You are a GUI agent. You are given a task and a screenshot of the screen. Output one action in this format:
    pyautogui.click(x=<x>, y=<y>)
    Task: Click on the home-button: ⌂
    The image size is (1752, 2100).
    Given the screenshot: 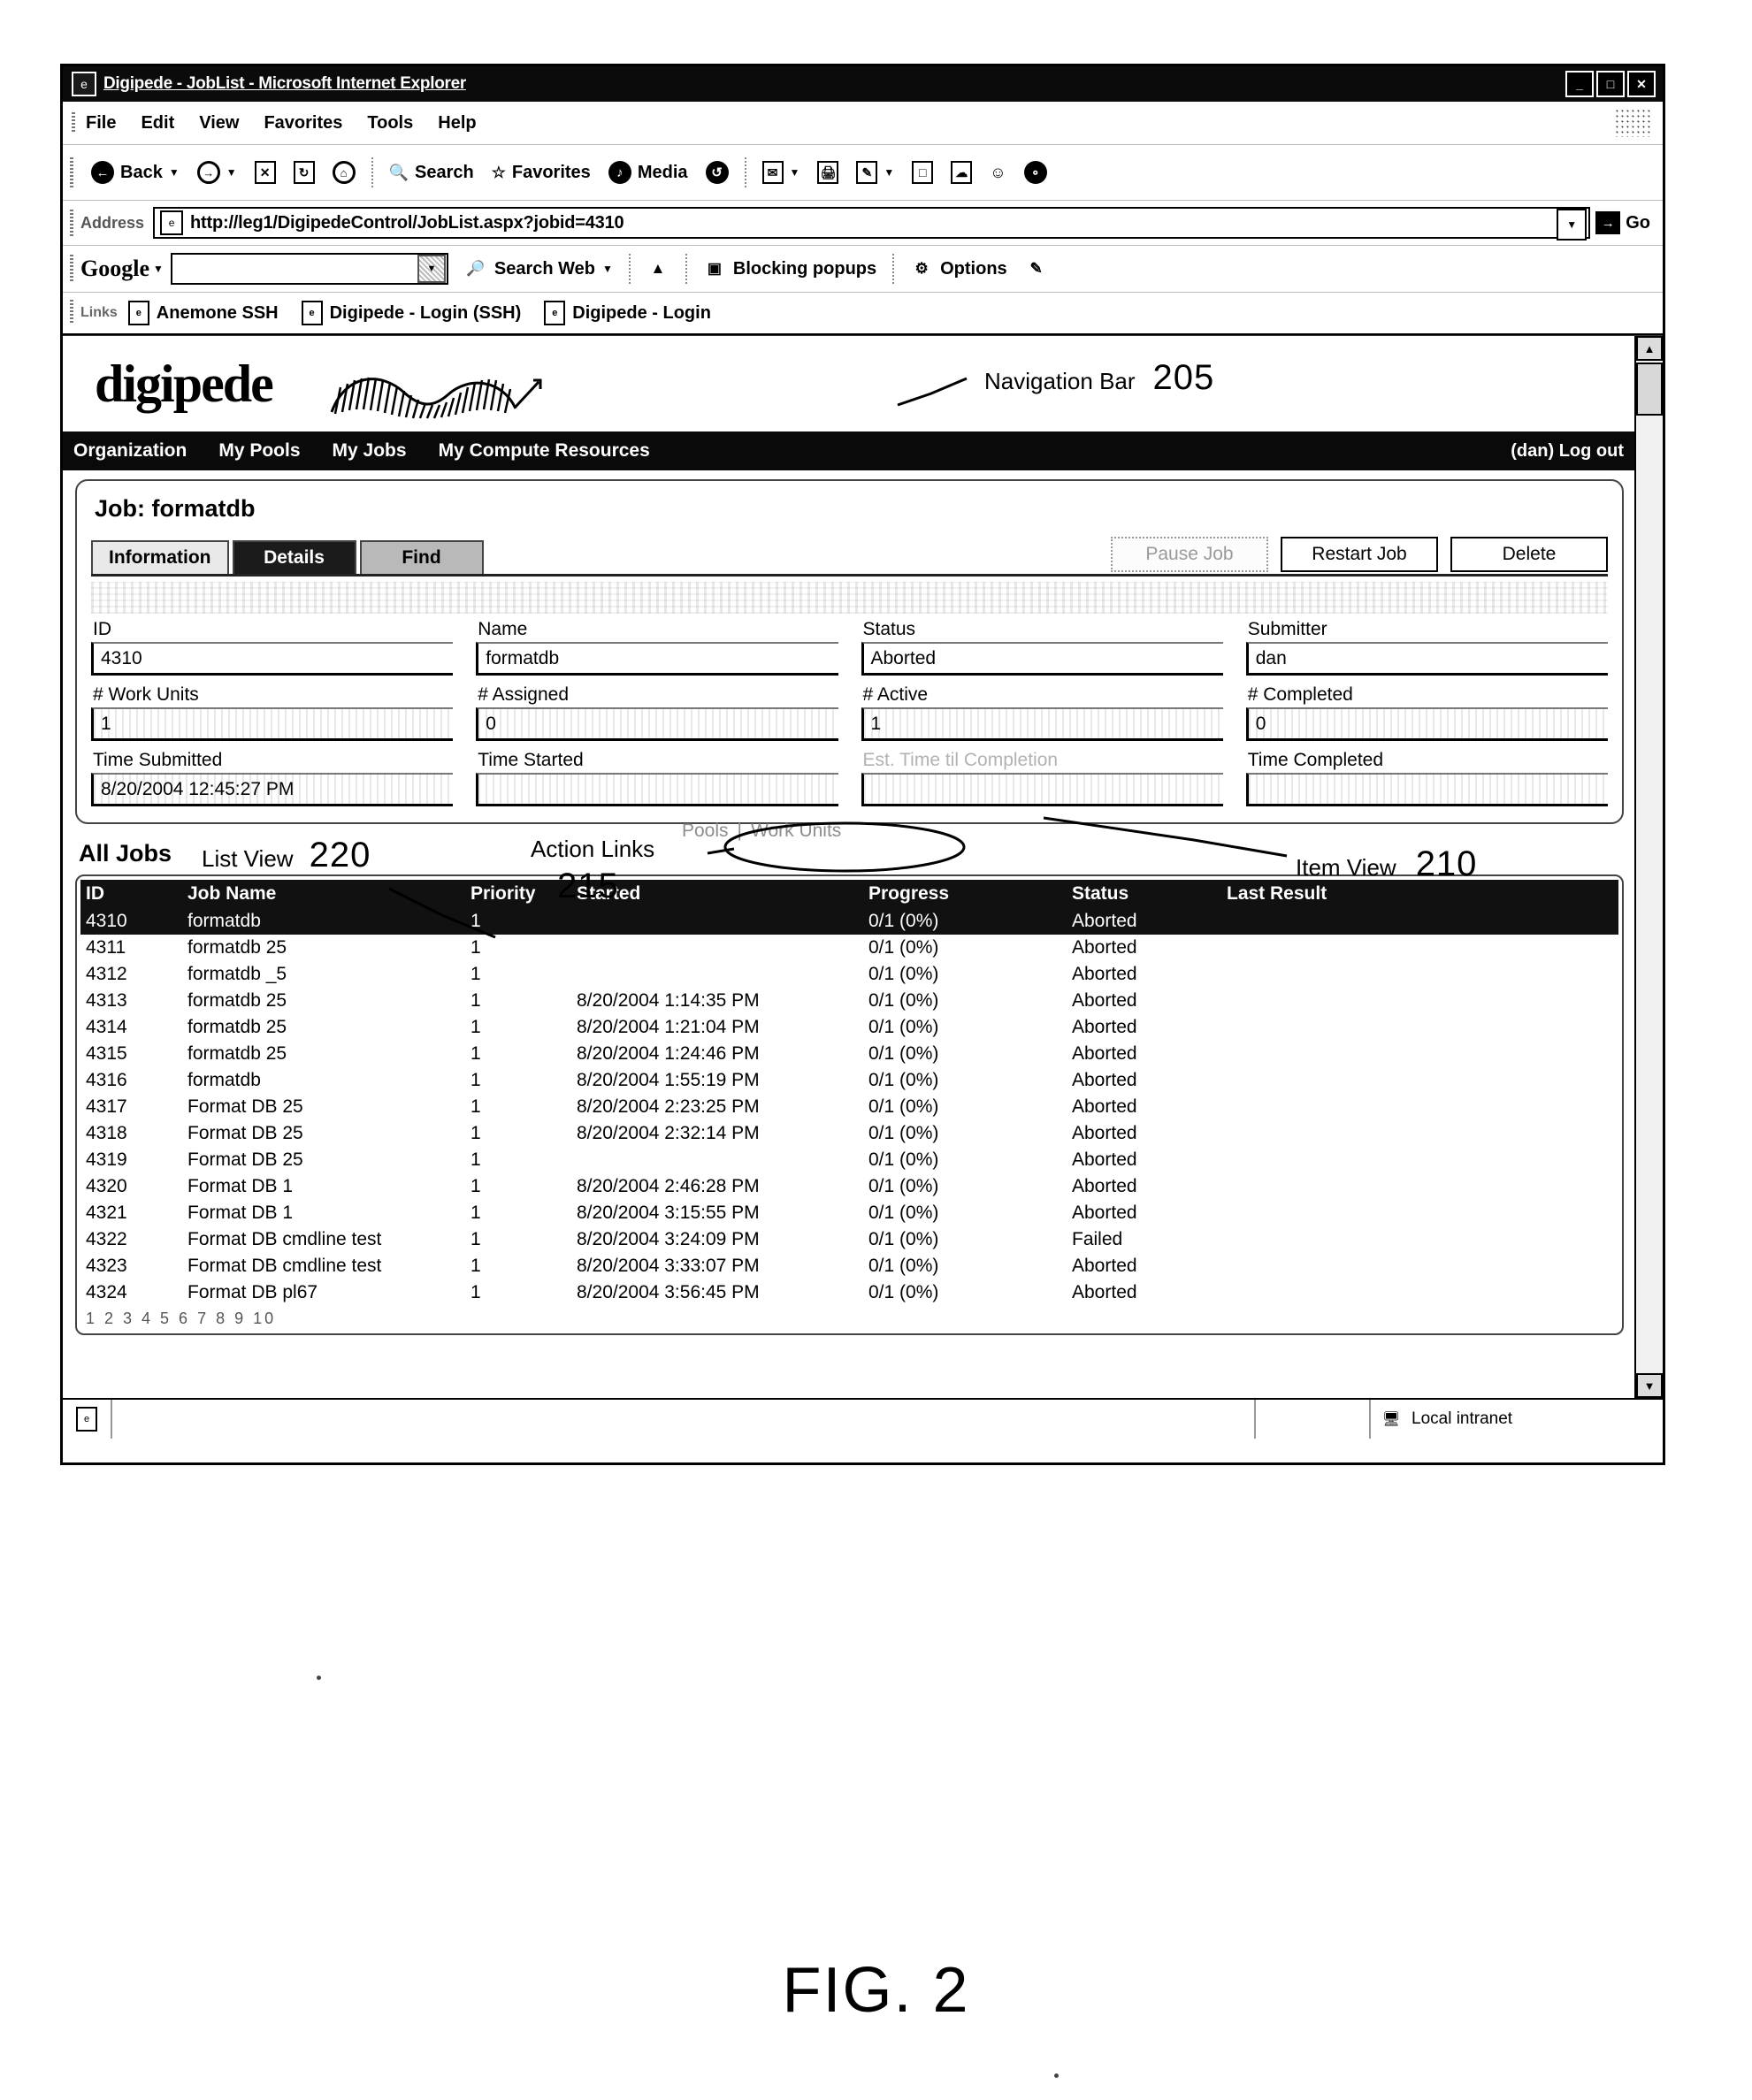 What is the action you would take?
    pyautogui.click(x=344, y=172)
    